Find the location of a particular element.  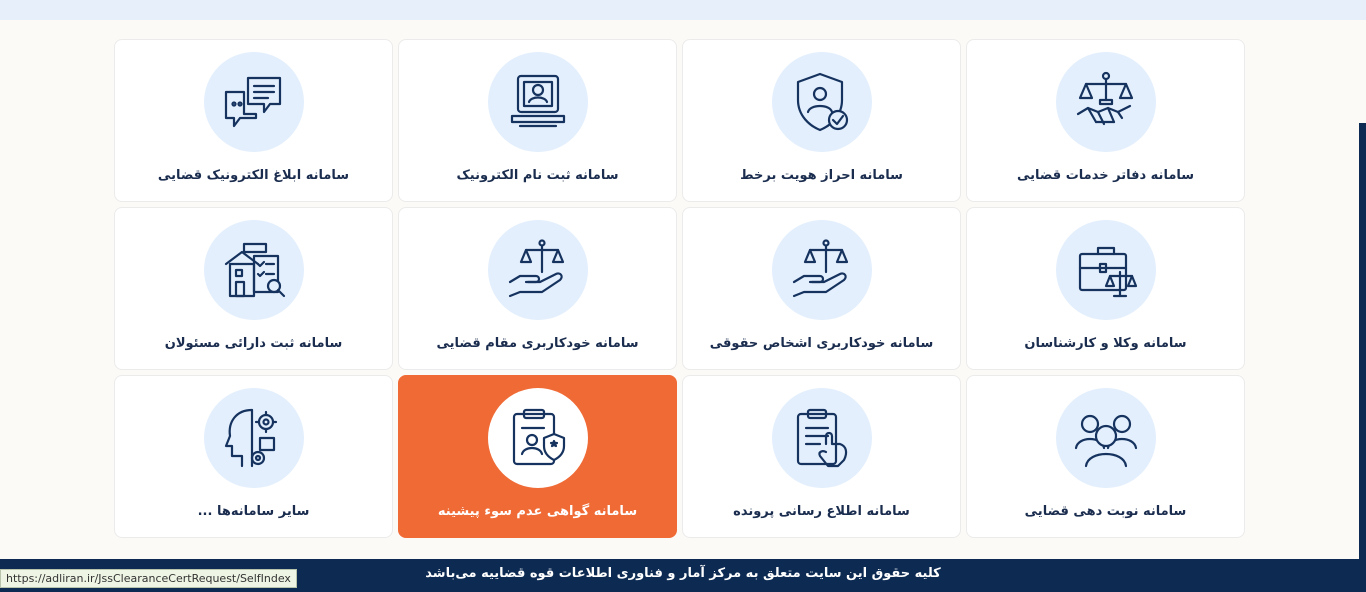

card-label: سامانه احراز هویت برخط is located at coordinates (821, 175).